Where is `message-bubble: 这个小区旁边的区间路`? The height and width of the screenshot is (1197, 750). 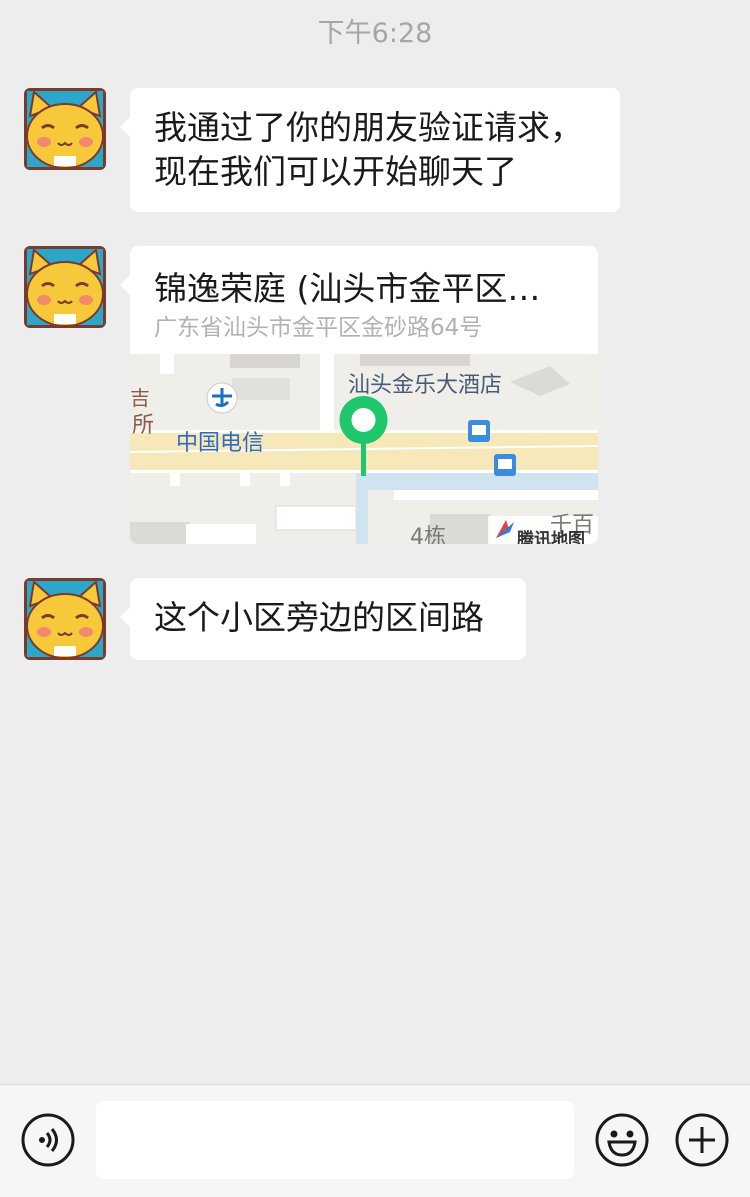 message-bubble: 这个小区旁边的区间路 is located at coordinates (323, 619).